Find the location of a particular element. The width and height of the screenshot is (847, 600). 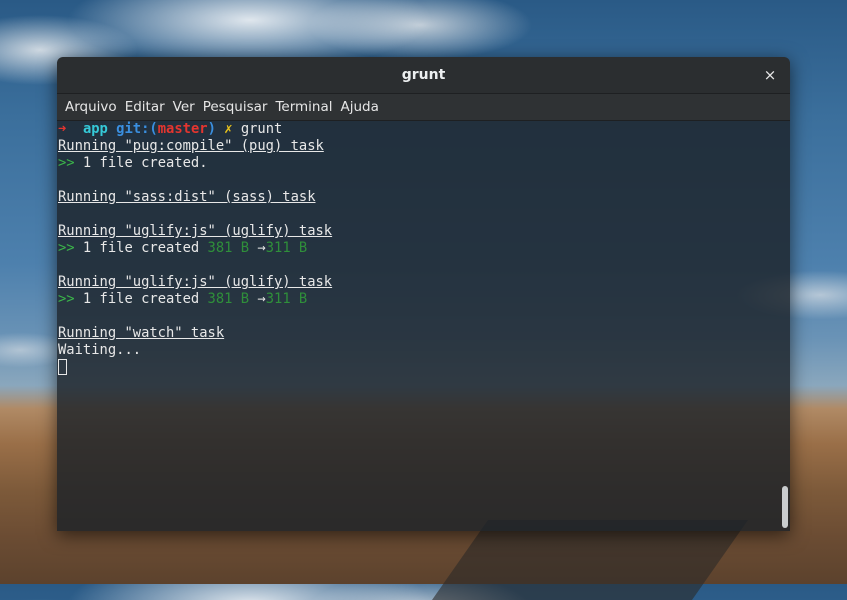

task-header: Running "sass:dist" (sass) task is located at coordinates (187, 197).